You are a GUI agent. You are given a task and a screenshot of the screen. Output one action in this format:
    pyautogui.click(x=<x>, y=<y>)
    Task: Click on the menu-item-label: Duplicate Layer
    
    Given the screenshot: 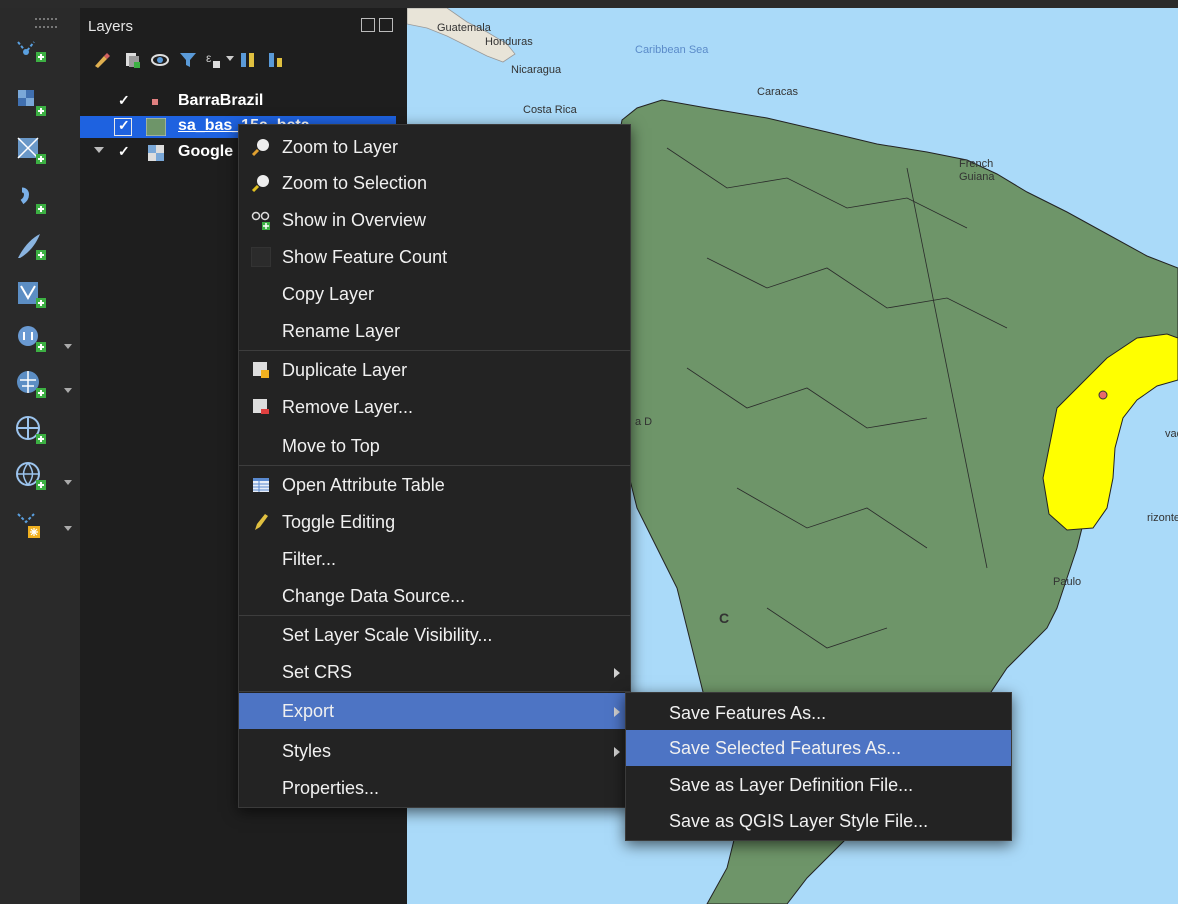 What is the action you would take?
    pyautogui.click(x=345, y=370)
    